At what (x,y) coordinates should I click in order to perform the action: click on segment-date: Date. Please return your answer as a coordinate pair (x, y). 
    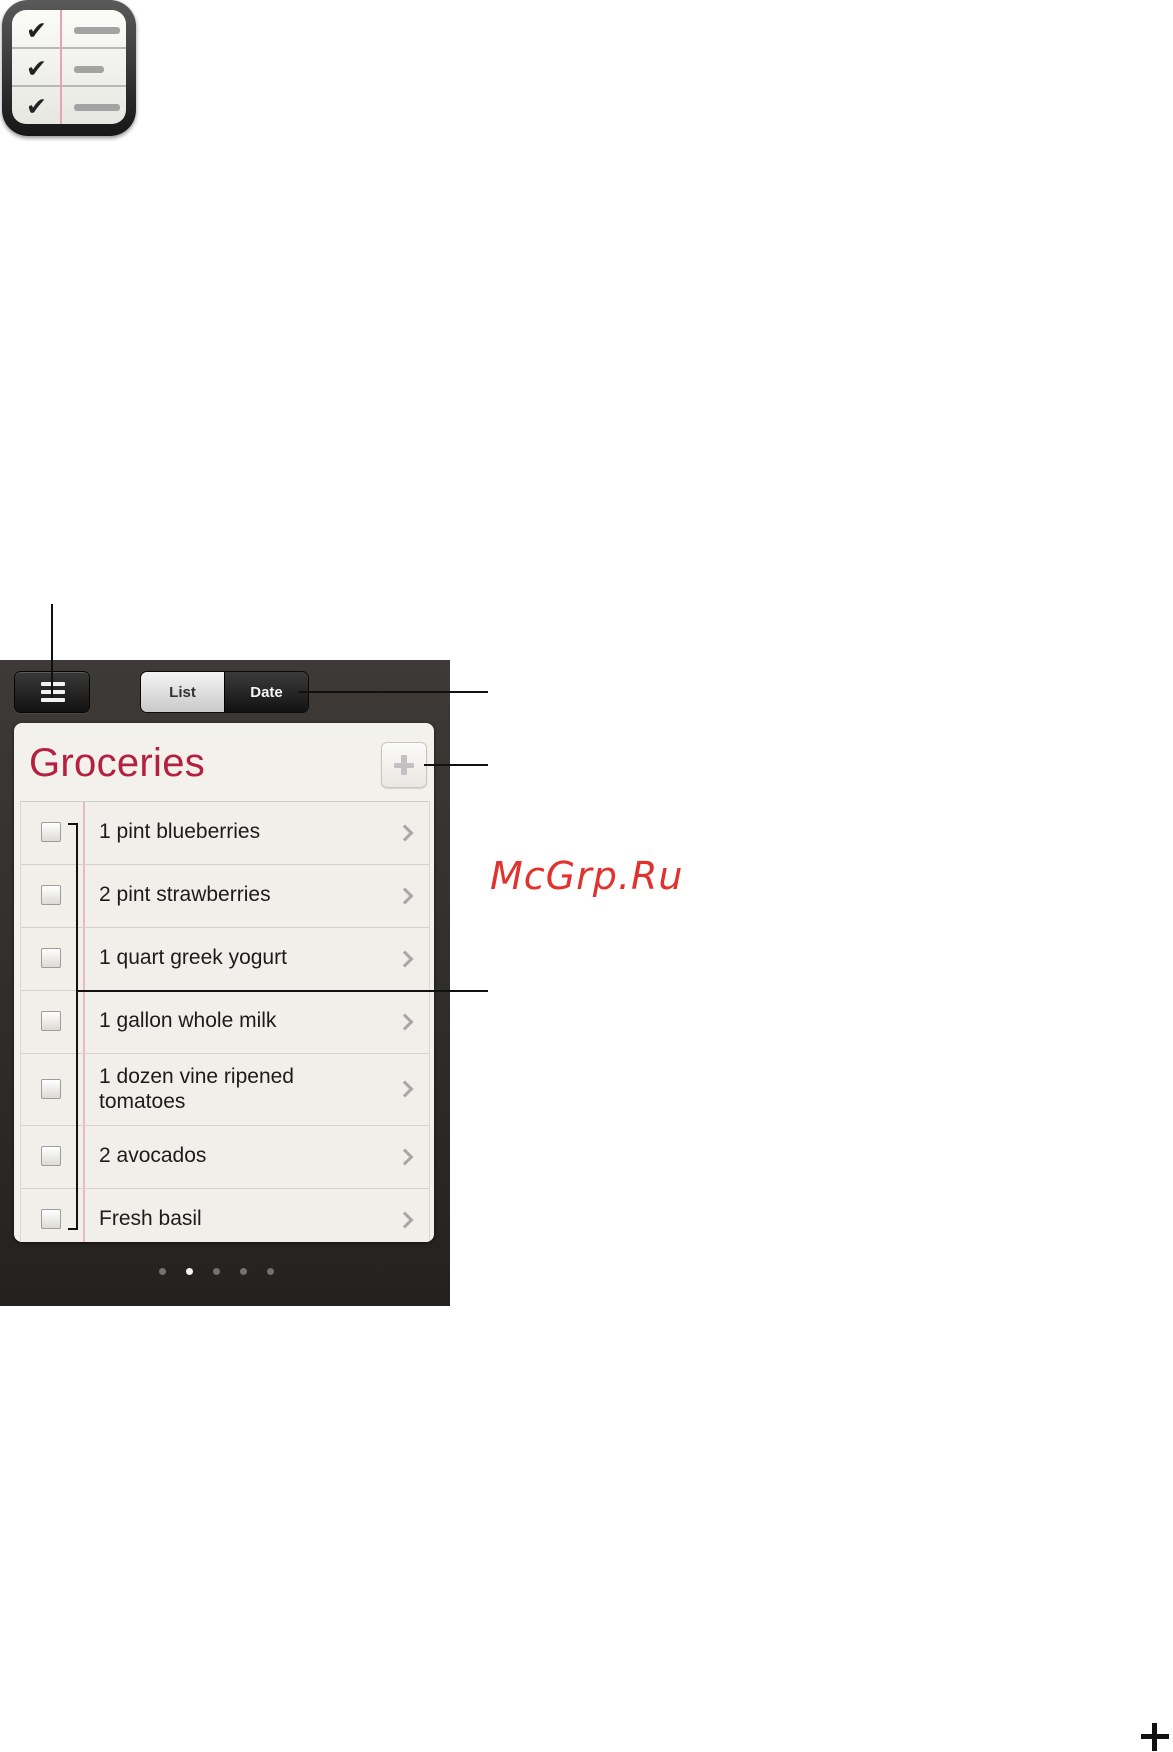
    Looking at the image, I should click on (266, 692).